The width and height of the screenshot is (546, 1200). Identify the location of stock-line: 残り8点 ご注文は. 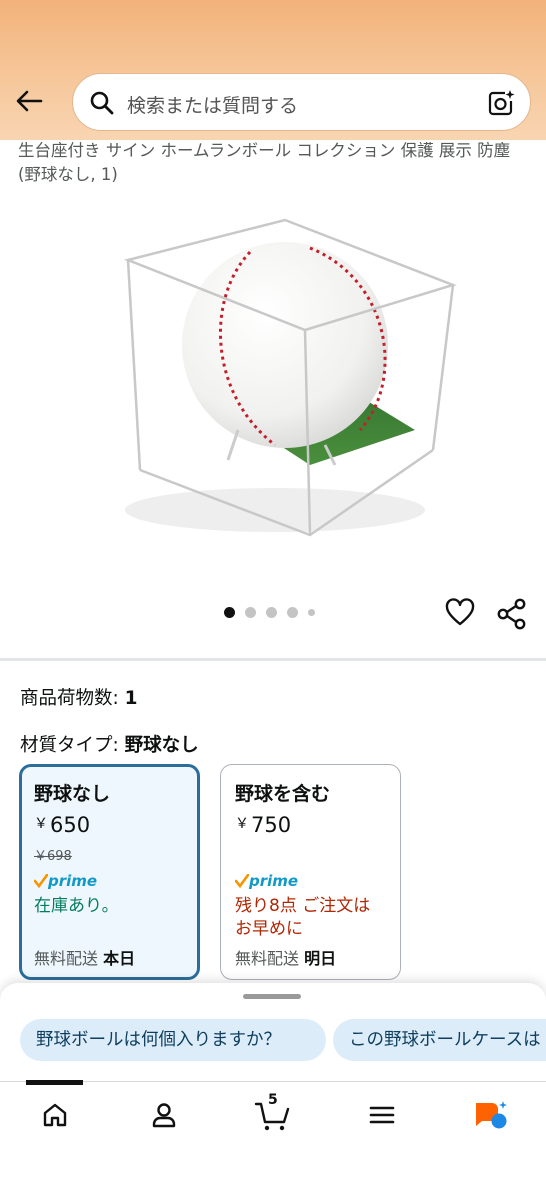
(303, 906).